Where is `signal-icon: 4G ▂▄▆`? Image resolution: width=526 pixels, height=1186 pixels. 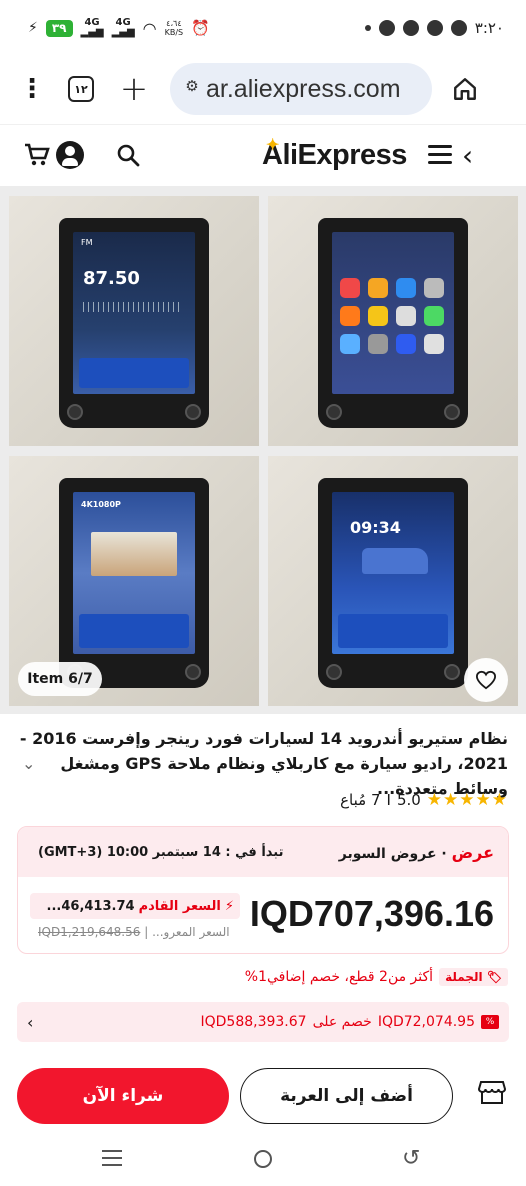 signal-icon: 4G ▂▄▆ is located at coordinates (92, 27).